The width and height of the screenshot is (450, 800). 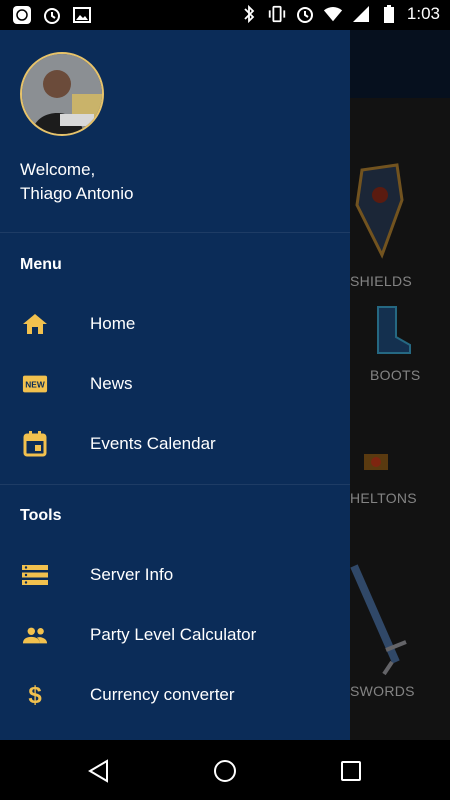 What do you see at coordinates (82, 15) in the screenshot?
I see `image-icon` at bounding box center [82, 15].